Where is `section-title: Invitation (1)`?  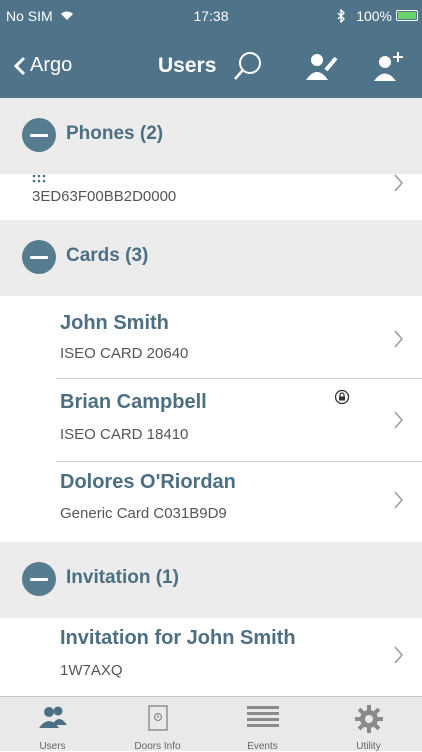 section-title: Invitation (1) is located at coordinates (122, 577).